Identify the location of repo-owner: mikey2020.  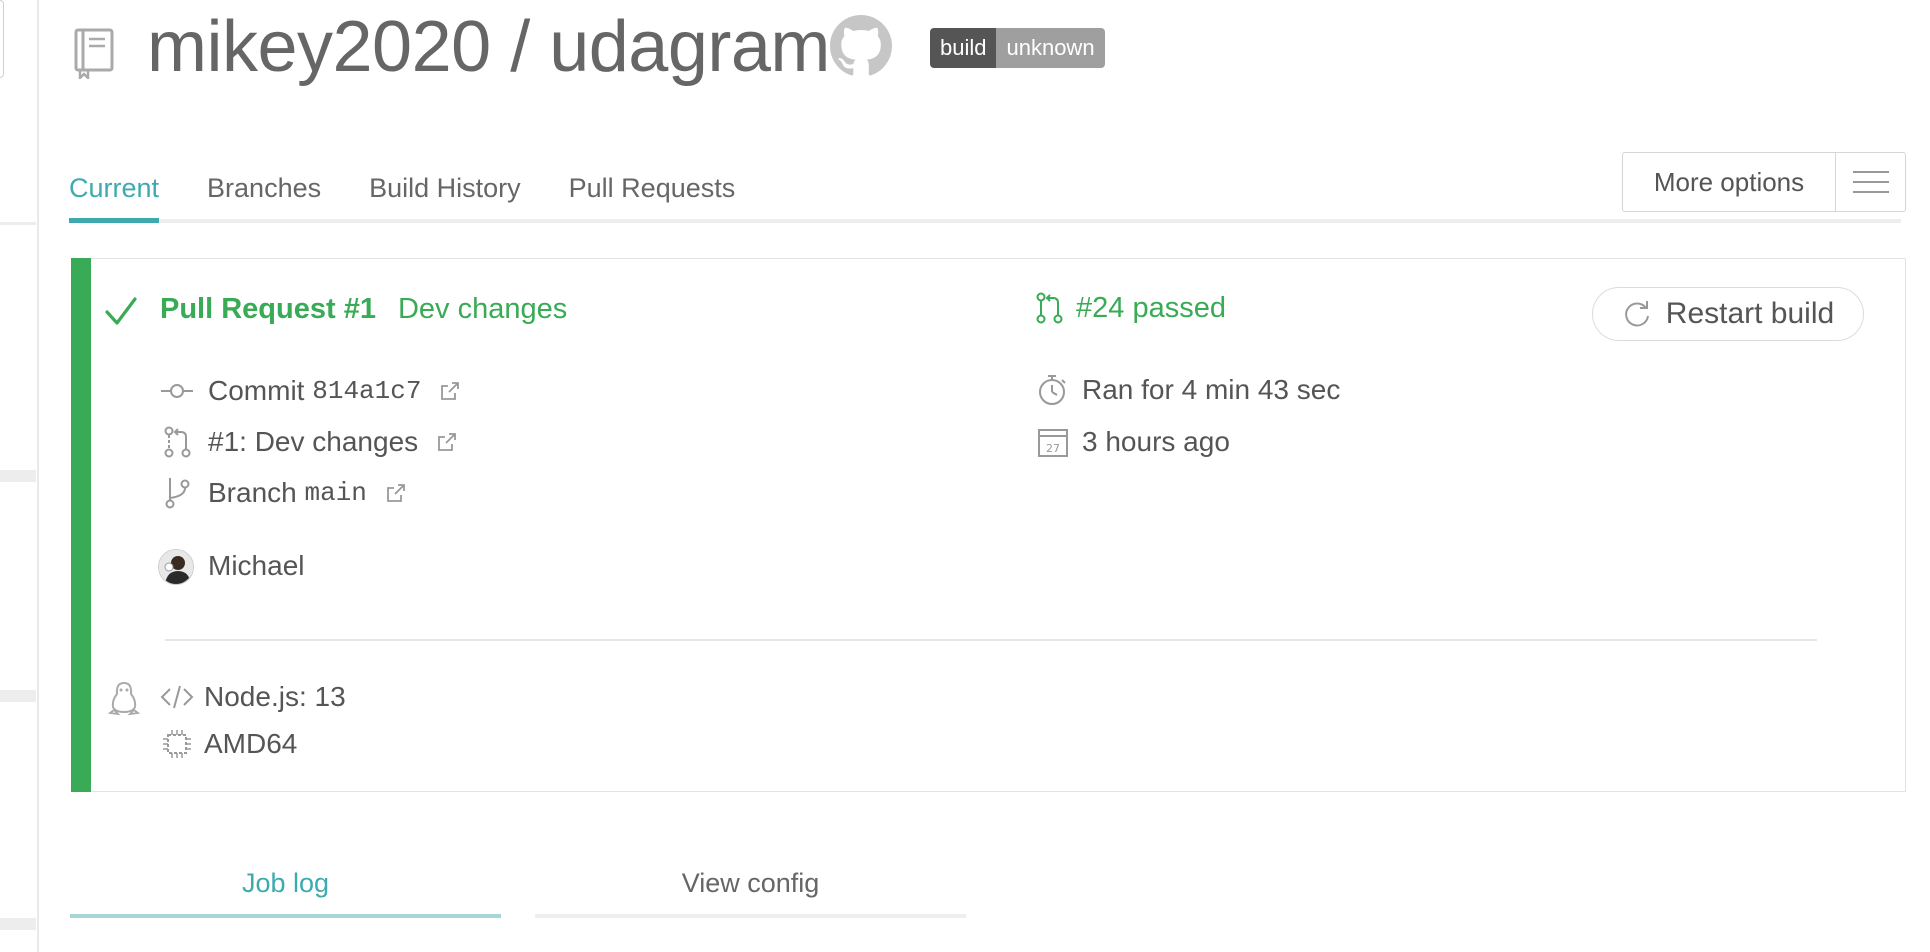
(319, 47).